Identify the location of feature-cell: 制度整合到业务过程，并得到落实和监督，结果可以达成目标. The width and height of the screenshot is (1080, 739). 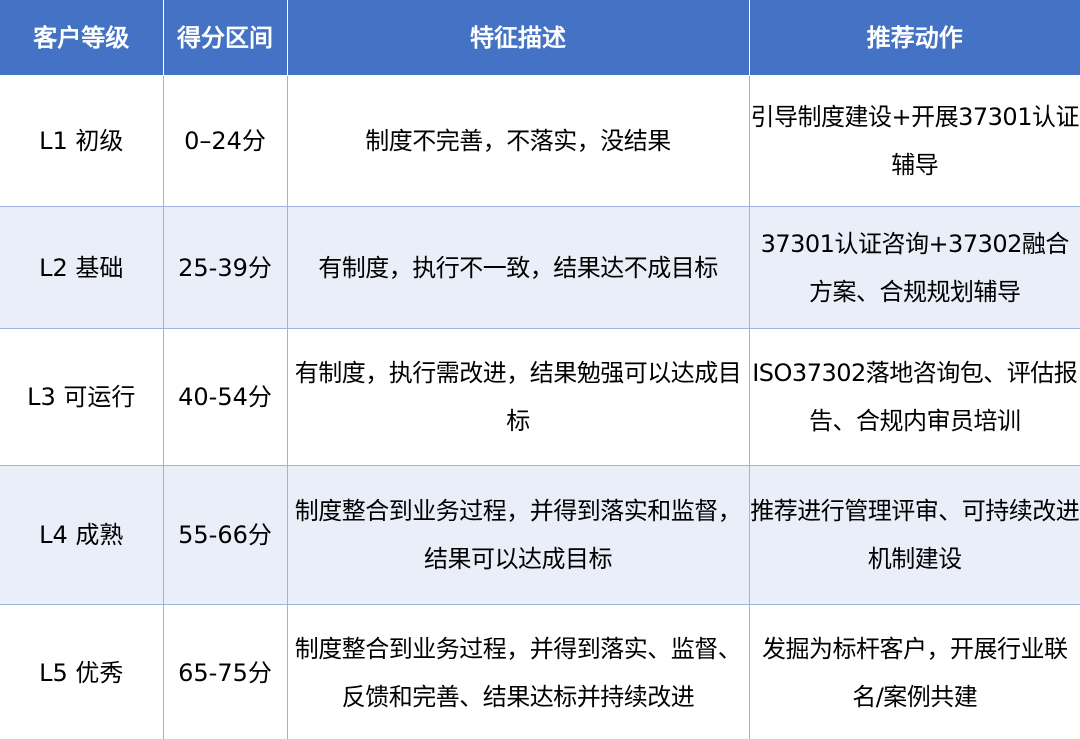
(518, 535).